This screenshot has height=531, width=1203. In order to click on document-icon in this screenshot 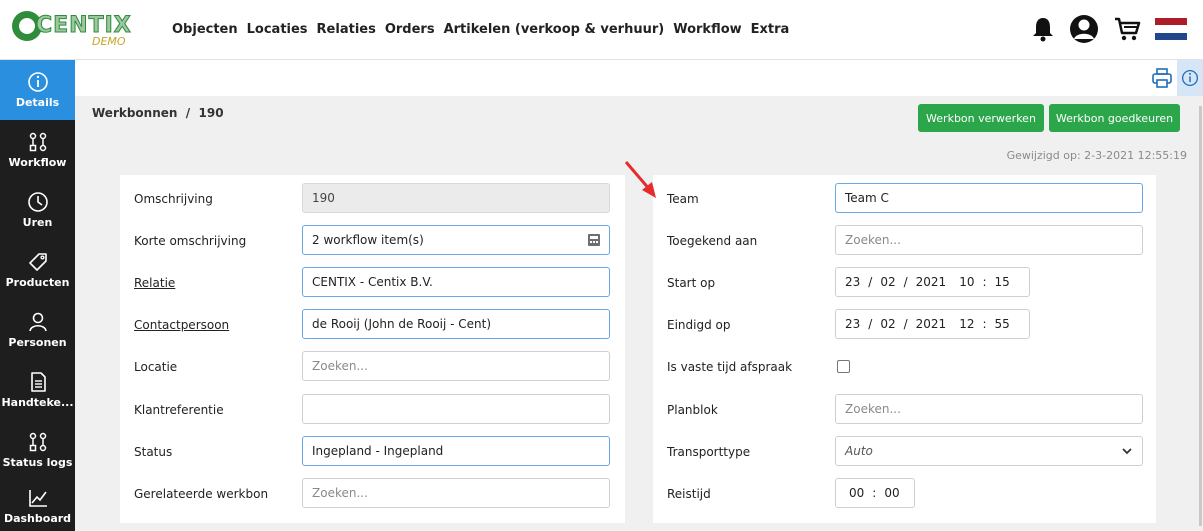, I will do `click(38, 382)`.